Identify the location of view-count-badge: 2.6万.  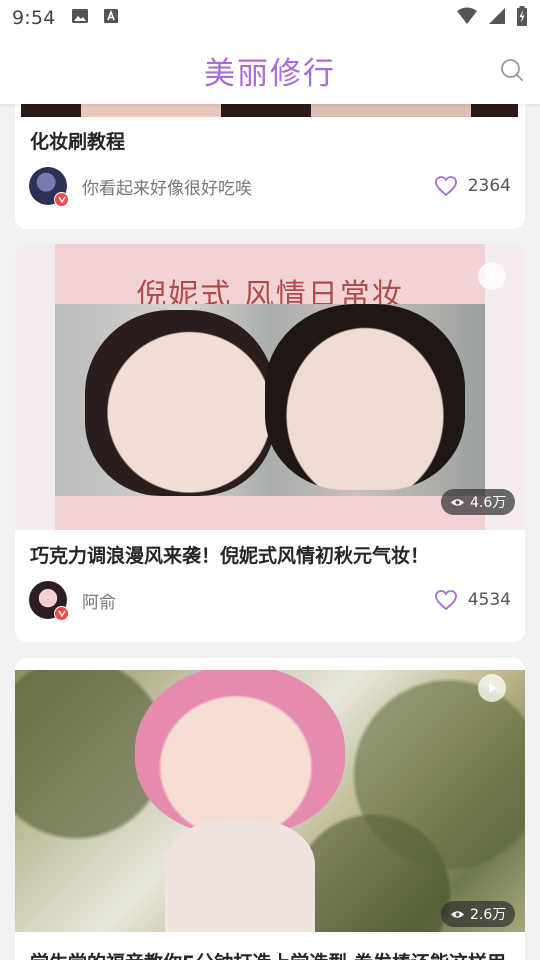
(478, 914).